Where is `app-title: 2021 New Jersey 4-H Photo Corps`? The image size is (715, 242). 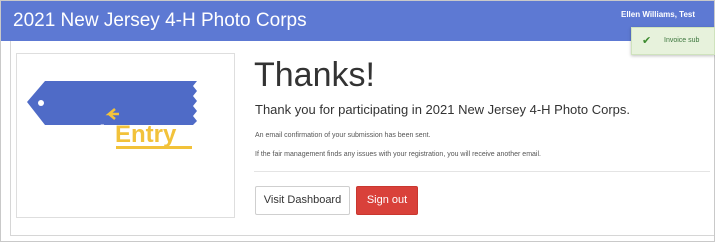 app-title: 2021 New Jersey 4-H Photo Corps is located at coordinates (160, 21).